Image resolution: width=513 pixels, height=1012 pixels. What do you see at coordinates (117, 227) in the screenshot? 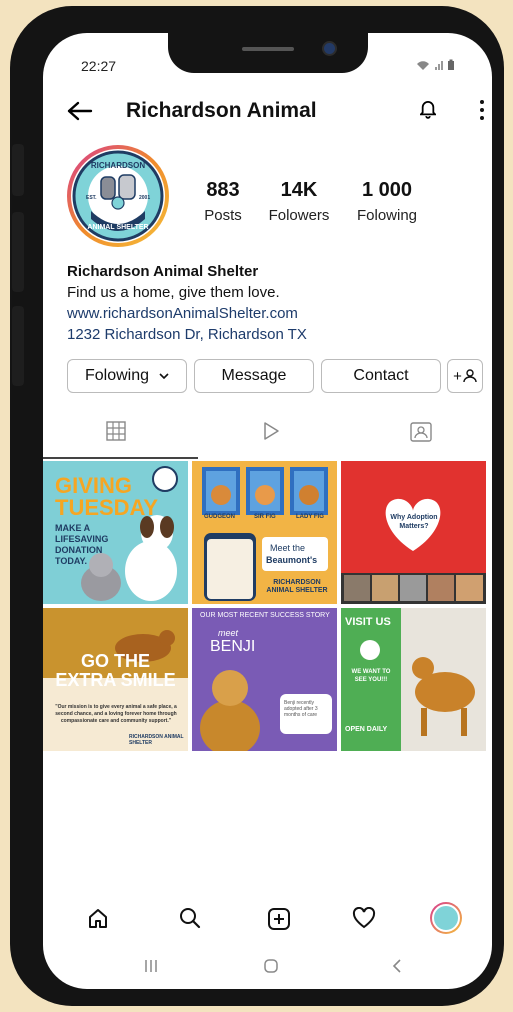
I see `logo-text-bottom: ANIMAL SHELTER` at bounding box center [117, 227].